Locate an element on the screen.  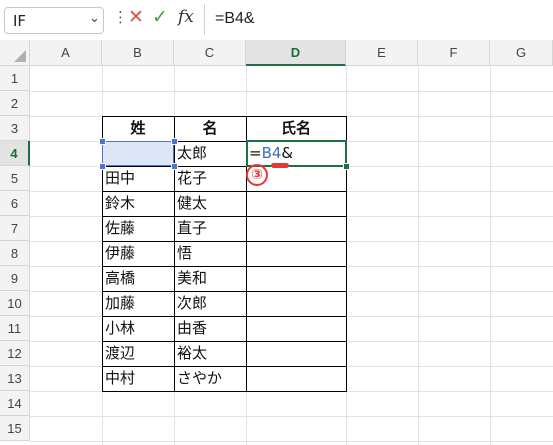
row-header-7: 7 is located at coordinates (15, 228).